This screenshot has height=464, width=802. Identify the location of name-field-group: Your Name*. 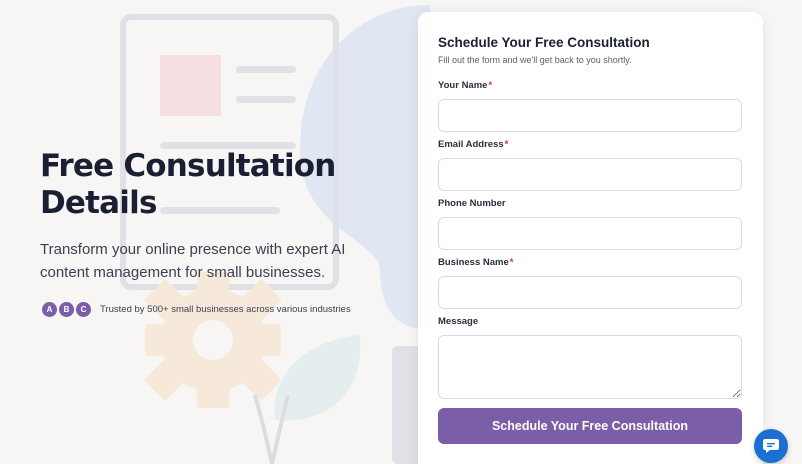
(590, 106).